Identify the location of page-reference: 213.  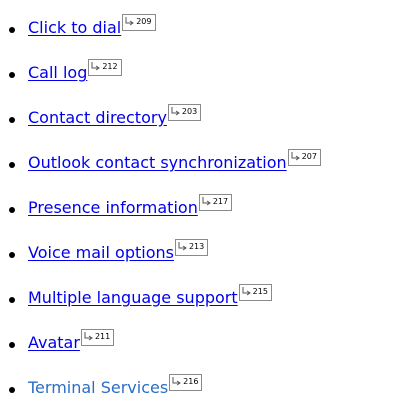
(191, 247).